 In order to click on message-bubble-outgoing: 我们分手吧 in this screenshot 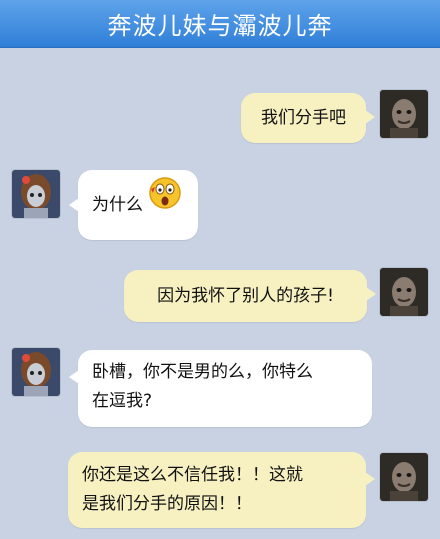, I will do `click(303, 118)`.